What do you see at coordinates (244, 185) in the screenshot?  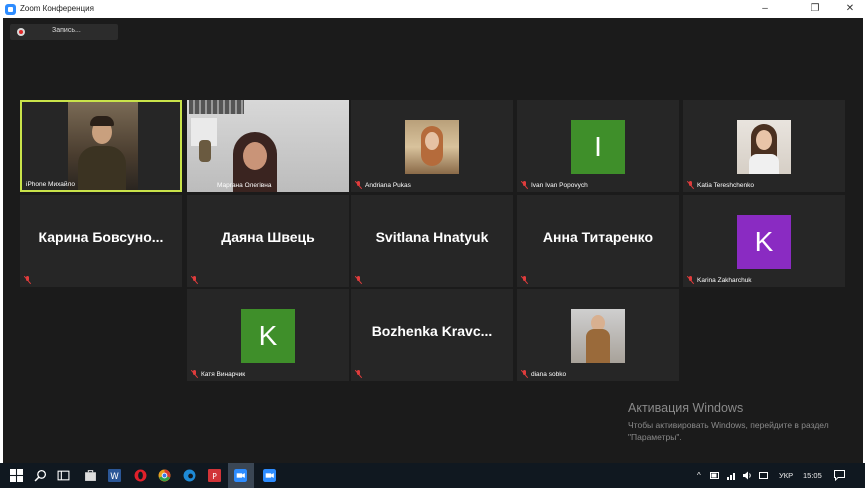 I see `participant-name: Маргана Олегівна` at bounding box center [244, 185].